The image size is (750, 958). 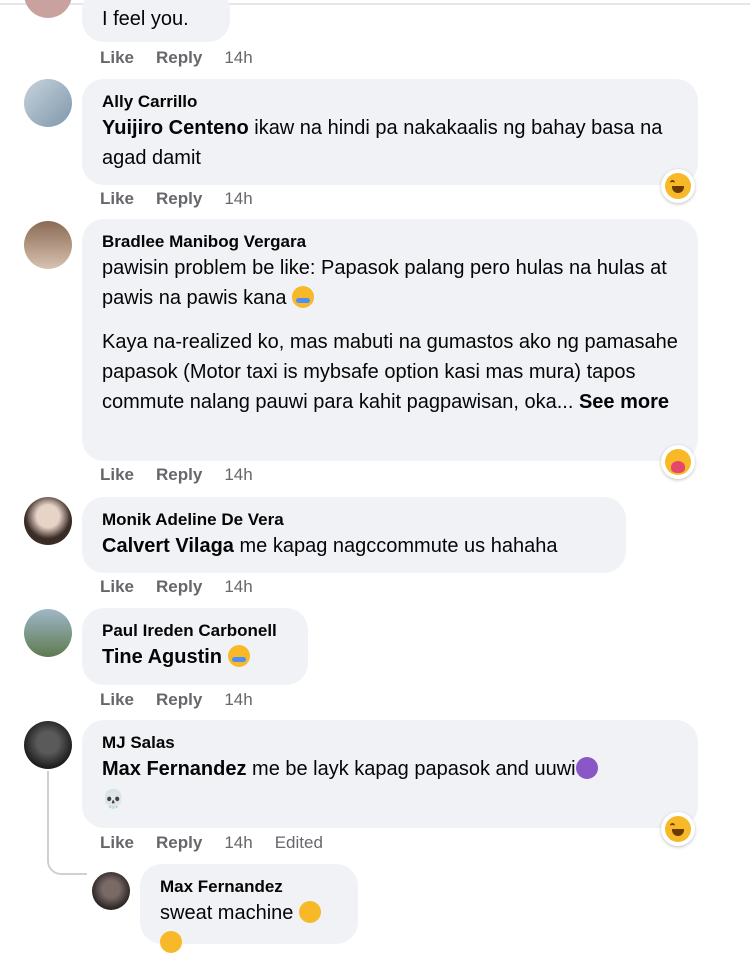 I want to click on comment-body: sweat machine, so click(x=227, y=913).